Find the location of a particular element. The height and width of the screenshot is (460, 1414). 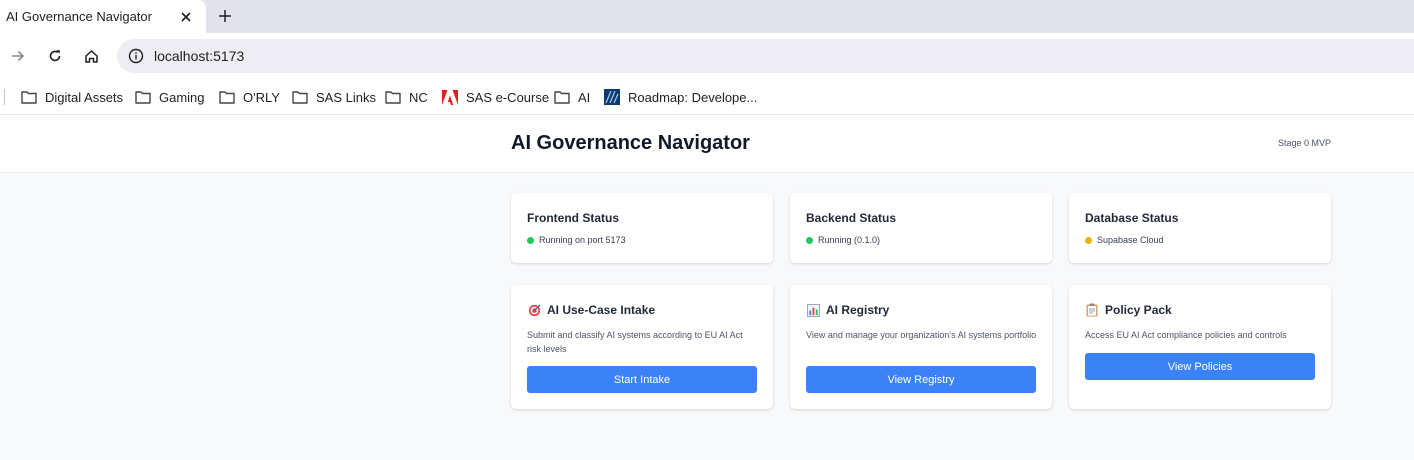

start-intake-button: Start Intake is located at coordinates (642, 379).